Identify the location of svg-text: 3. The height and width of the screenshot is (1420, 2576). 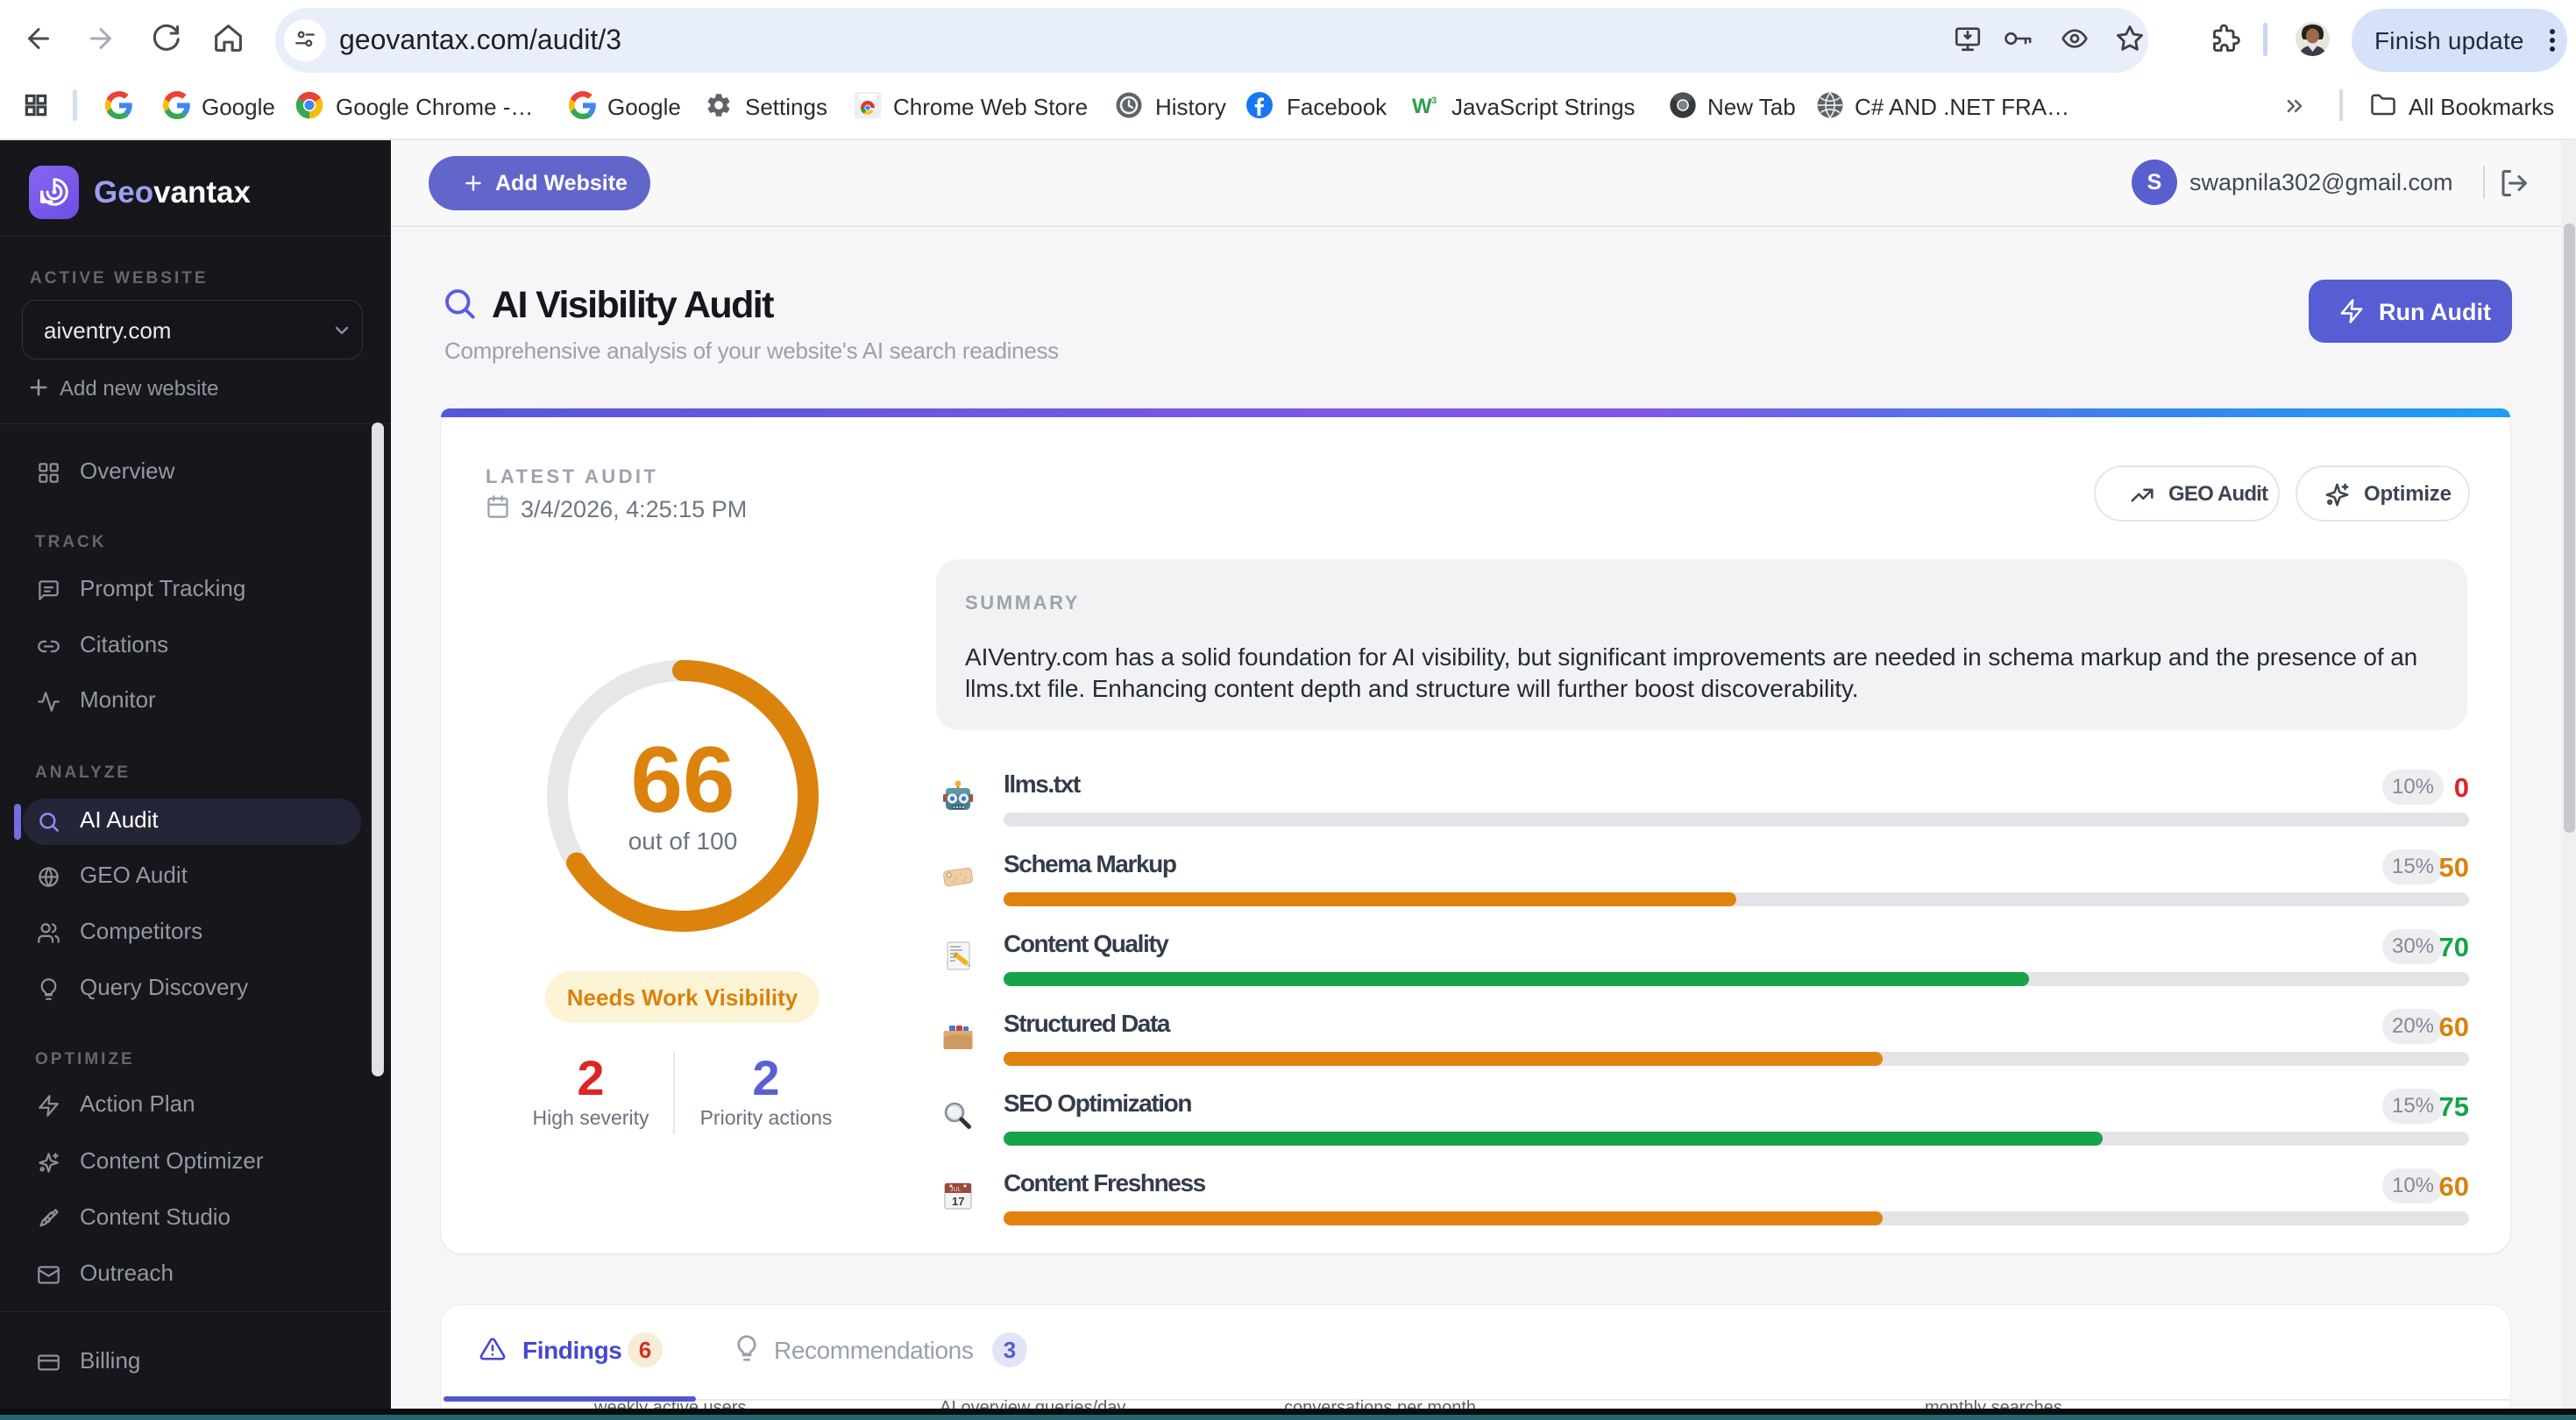
(1434, 101).